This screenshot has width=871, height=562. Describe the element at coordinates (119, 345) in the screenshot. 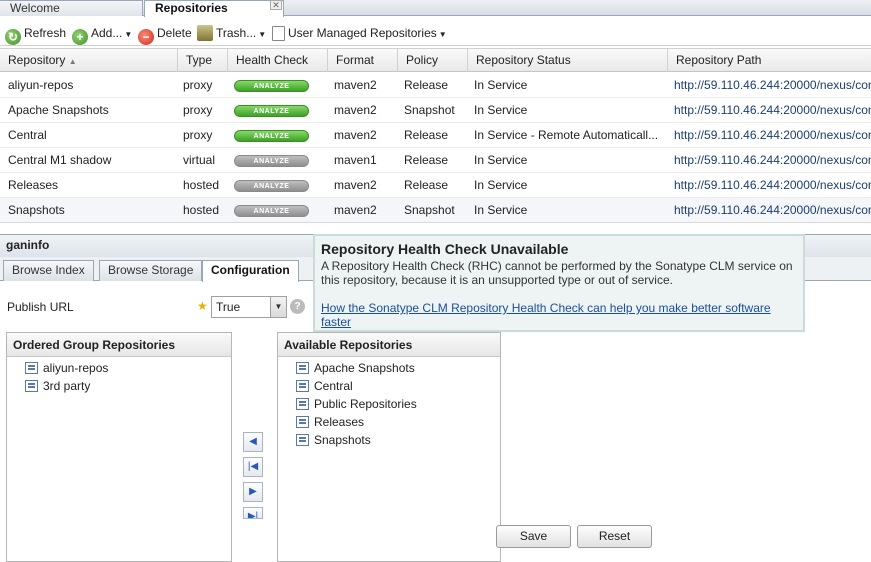

I see `ordered-list-header: Ordered Group Repositories` at that location.